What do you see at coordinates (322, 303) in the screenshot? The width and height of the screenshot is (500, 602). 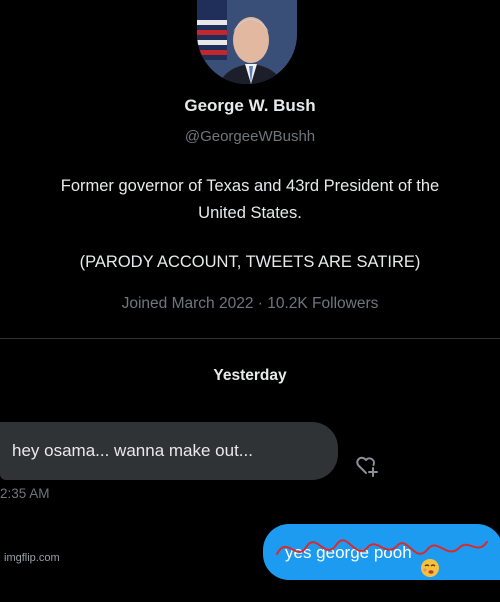 I see `followers-count: 10.2K Followers` at bounding box center [322, 303].